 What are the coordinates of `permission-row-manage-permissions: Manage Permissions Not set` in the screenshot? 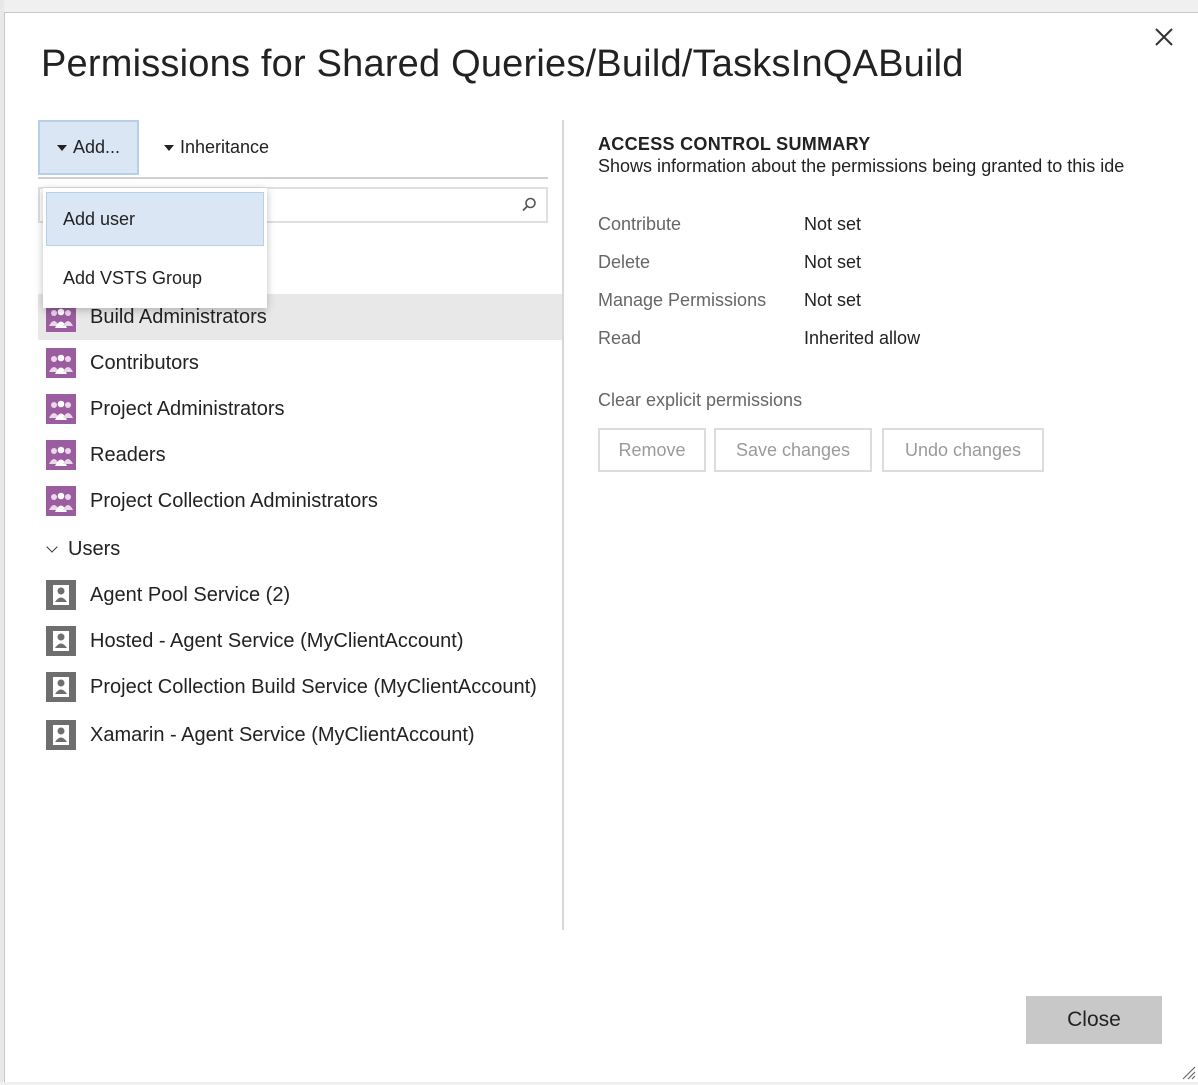 It's located at (878, 305).